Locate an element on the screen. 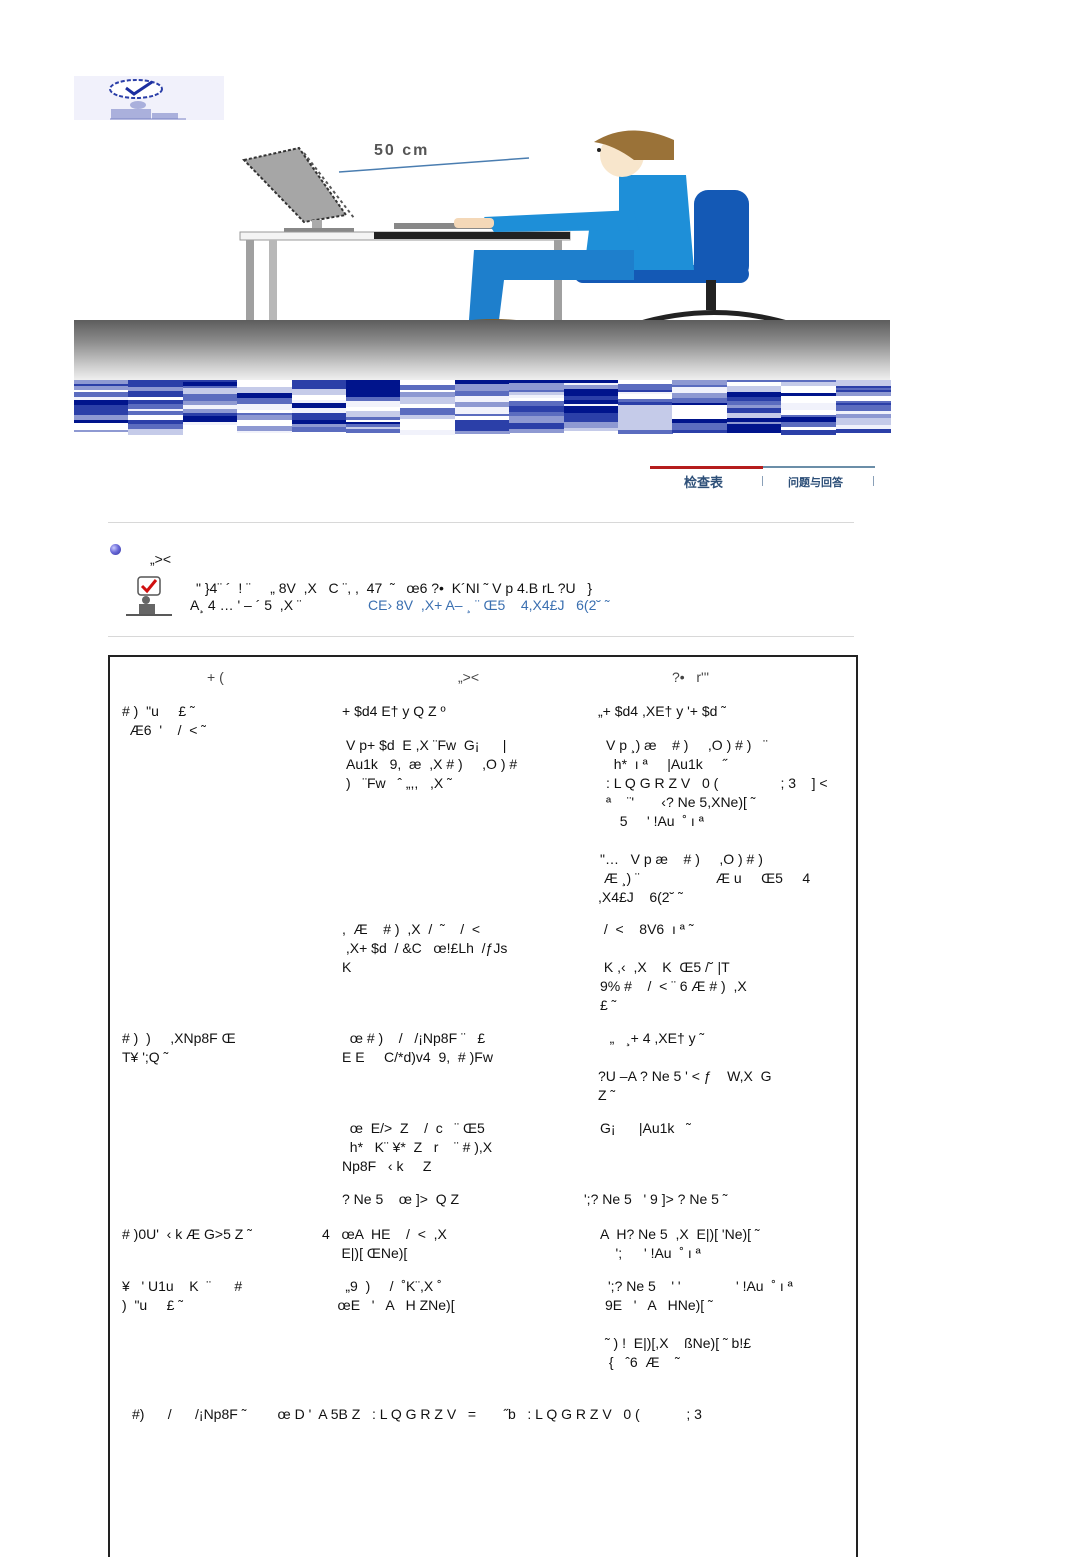  solution-cell: ˜ ) ! E|)[,X ßNe)[ ˜ b!£ { ˆ6 Æ ˜ is located at coordinates (678, 1352).